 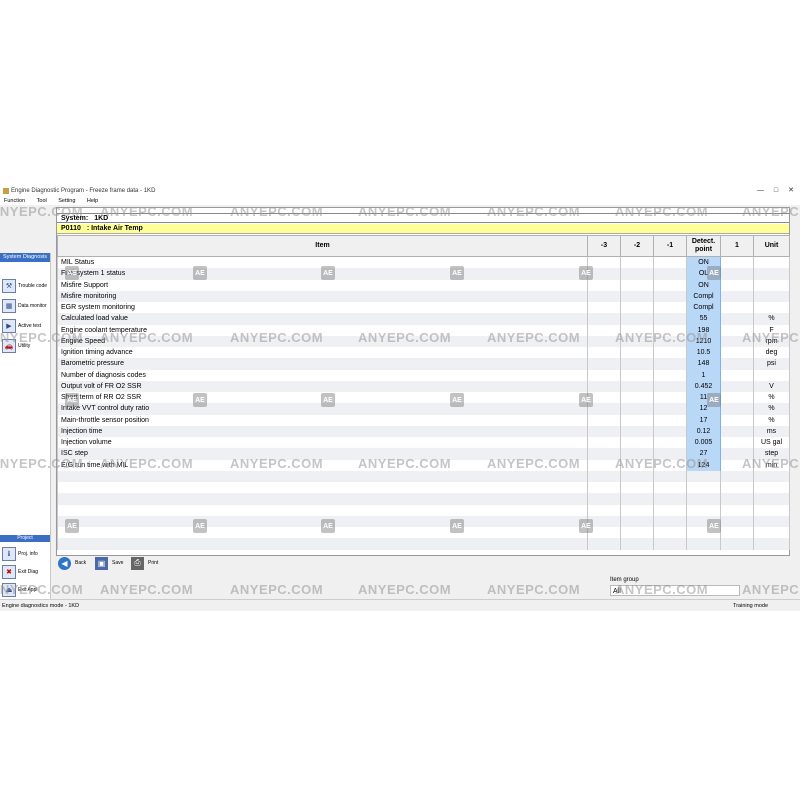 What do you see at coordinates (14, 201) in the screenshot?
I see `menu-function: Function` at bounding box center [14, 201].